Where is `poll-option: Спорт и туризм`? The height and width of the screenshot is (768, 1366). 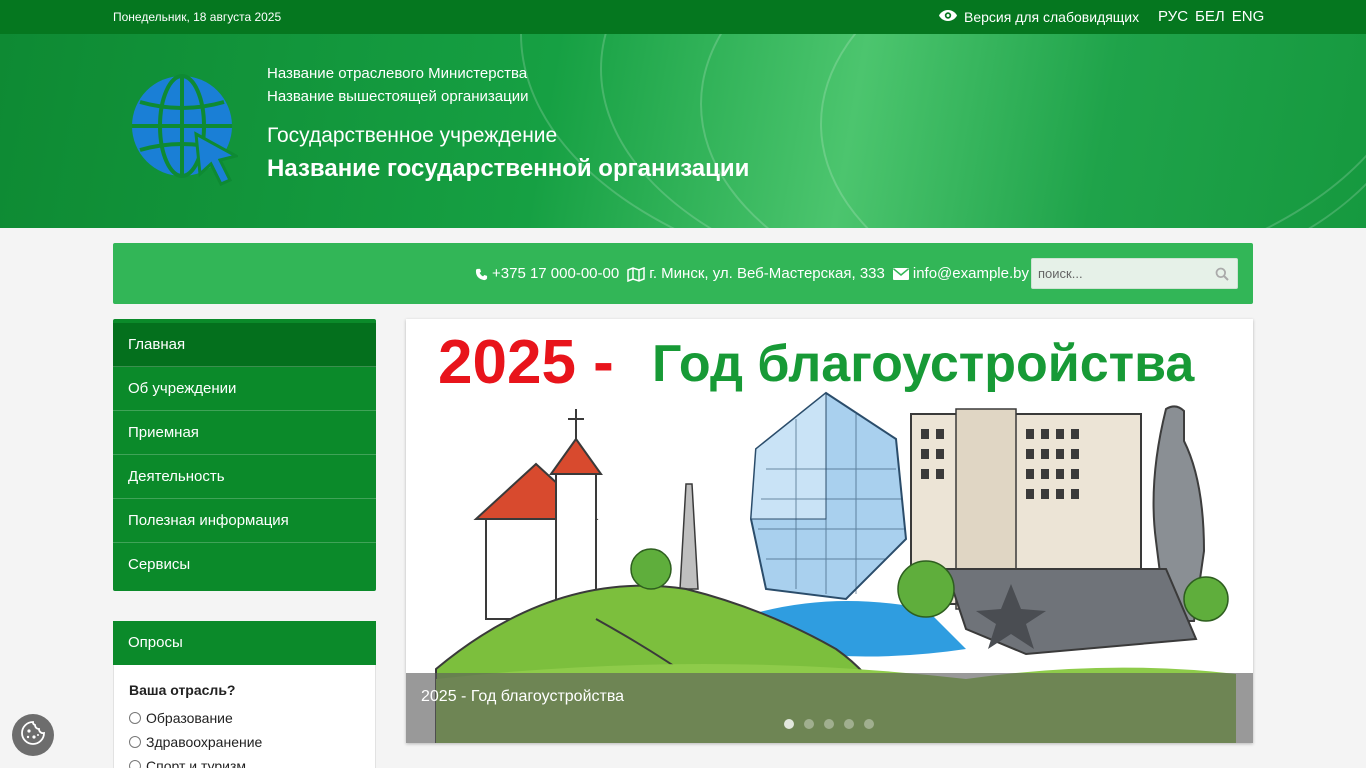 poll-option: Спорт и туризм is located at coordinates (252, 761).